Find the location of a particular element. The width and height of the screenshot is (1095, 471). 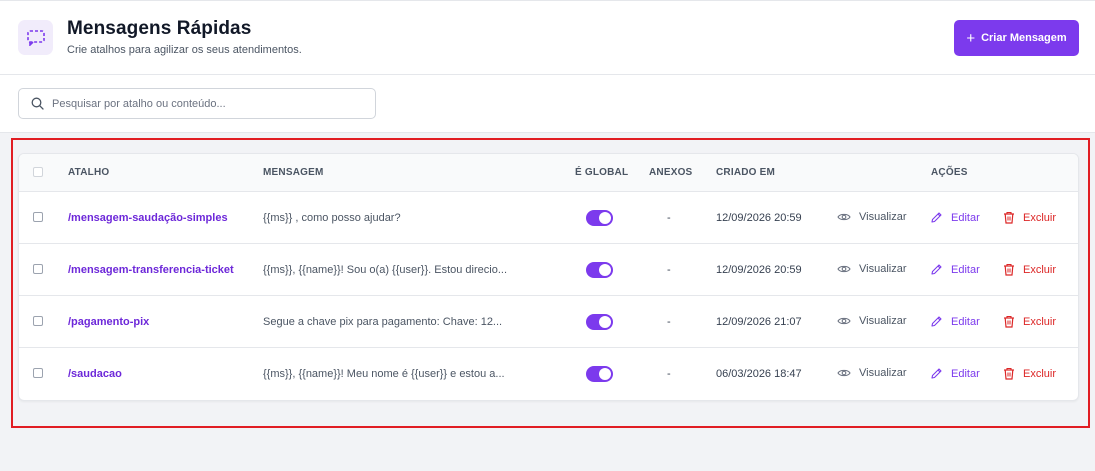

quick-message-icon is located at coordinates (35, 37).